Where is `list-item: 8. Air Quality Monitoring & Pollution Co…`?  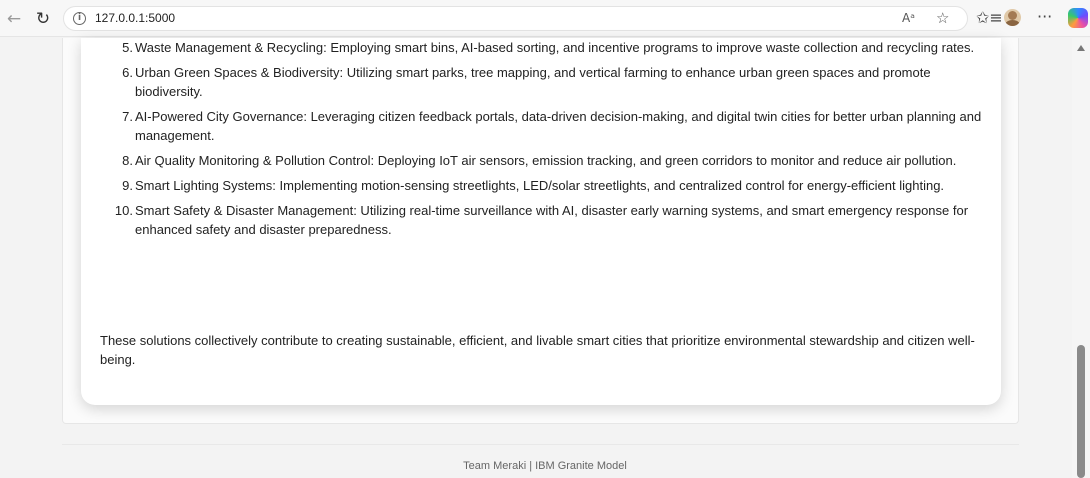
list-item: 8. Air Quality Monitoring & Pollution Co… is located at coordinates (548, 160).